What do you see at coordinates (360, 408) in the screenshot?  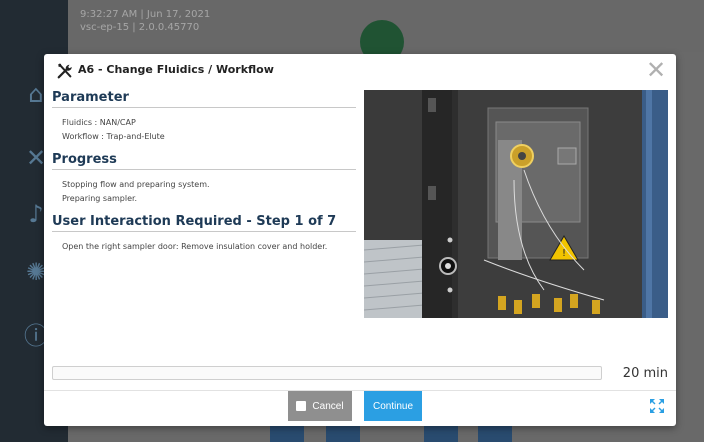 I see `dialog-footer: Cancel Continue` at bounding box center [360, 408].